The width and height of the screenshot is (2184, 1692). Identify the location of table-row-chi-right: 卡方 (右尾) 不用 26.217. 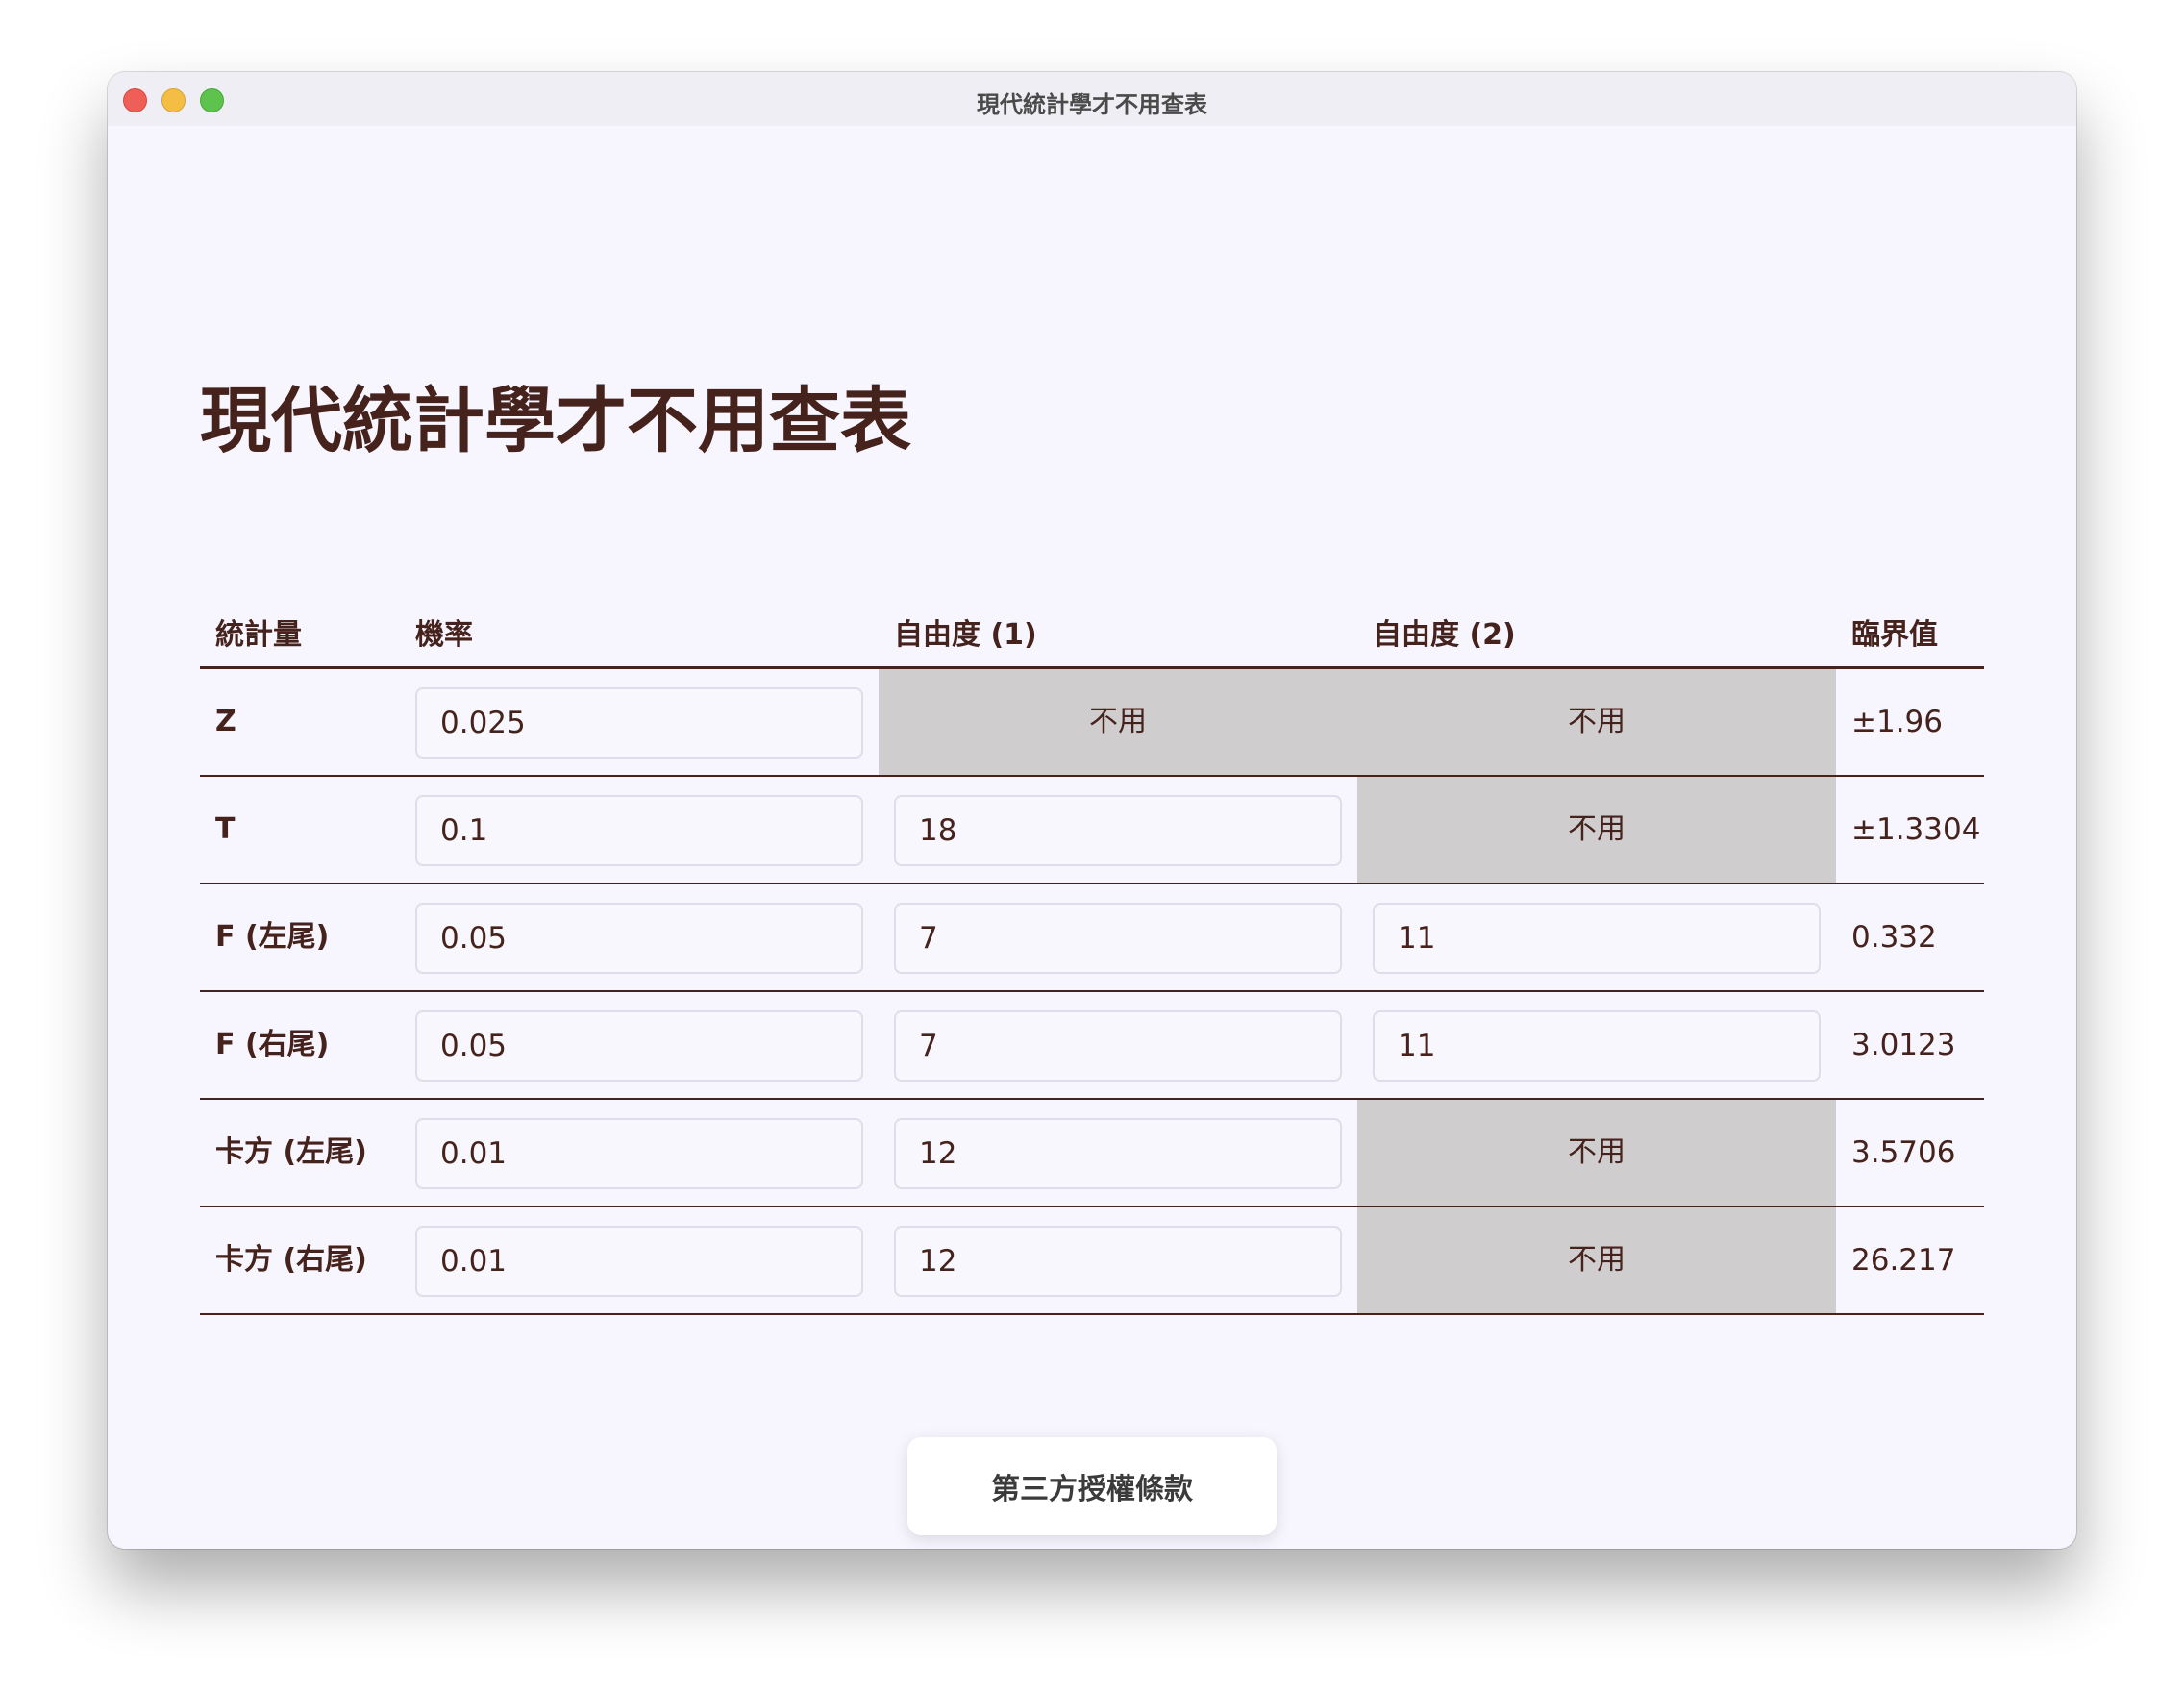
(1092, 1261).